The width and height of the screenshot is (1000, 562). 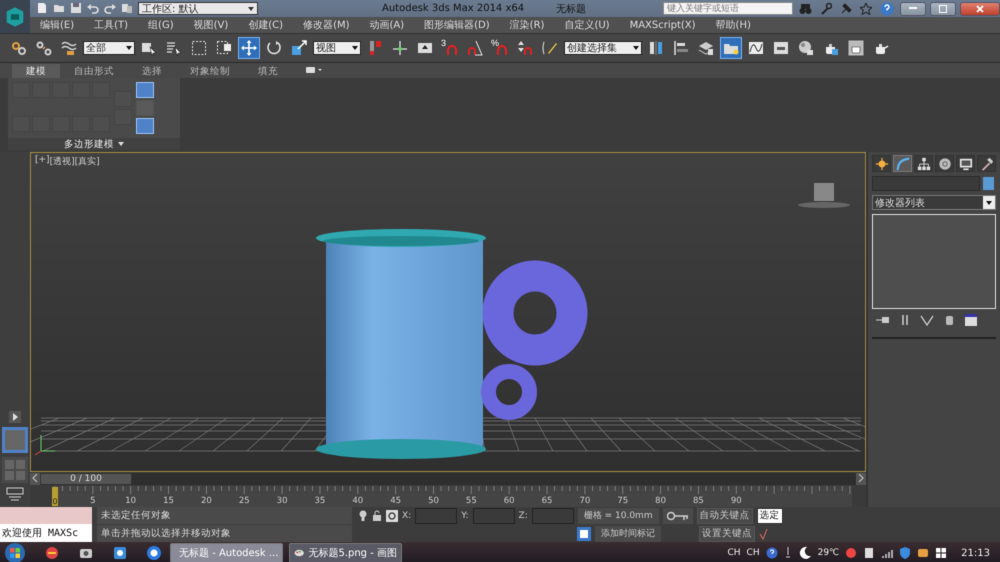 What do you see at coordinates (152, 71) in the screenshot?
I see `ribbon-tab: 选择` at bounding box center [152, 71].